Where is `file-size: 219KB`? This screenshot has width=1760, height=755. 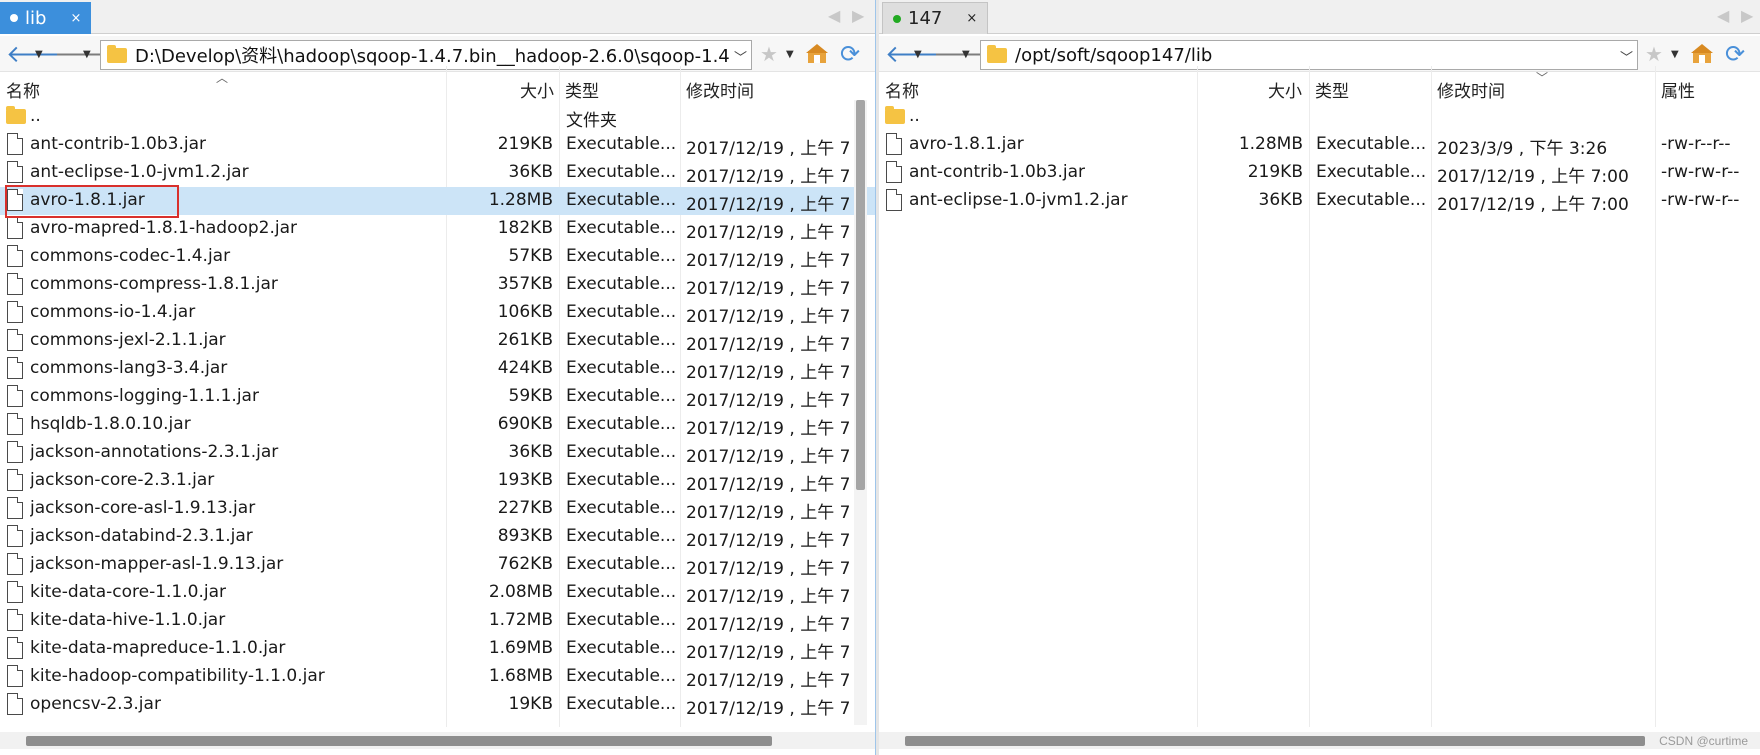
file-size: 219KB is located at coordinates (525, 144).